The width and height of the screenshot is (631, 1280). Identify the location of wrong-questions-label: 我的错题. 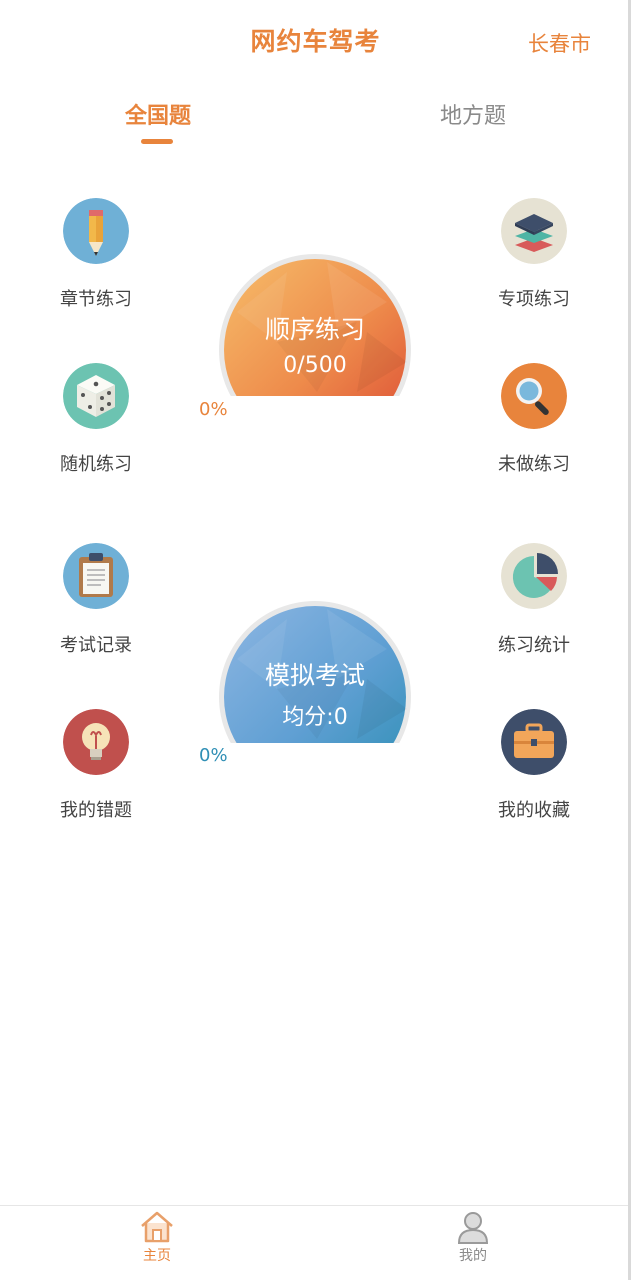
(96, 810).